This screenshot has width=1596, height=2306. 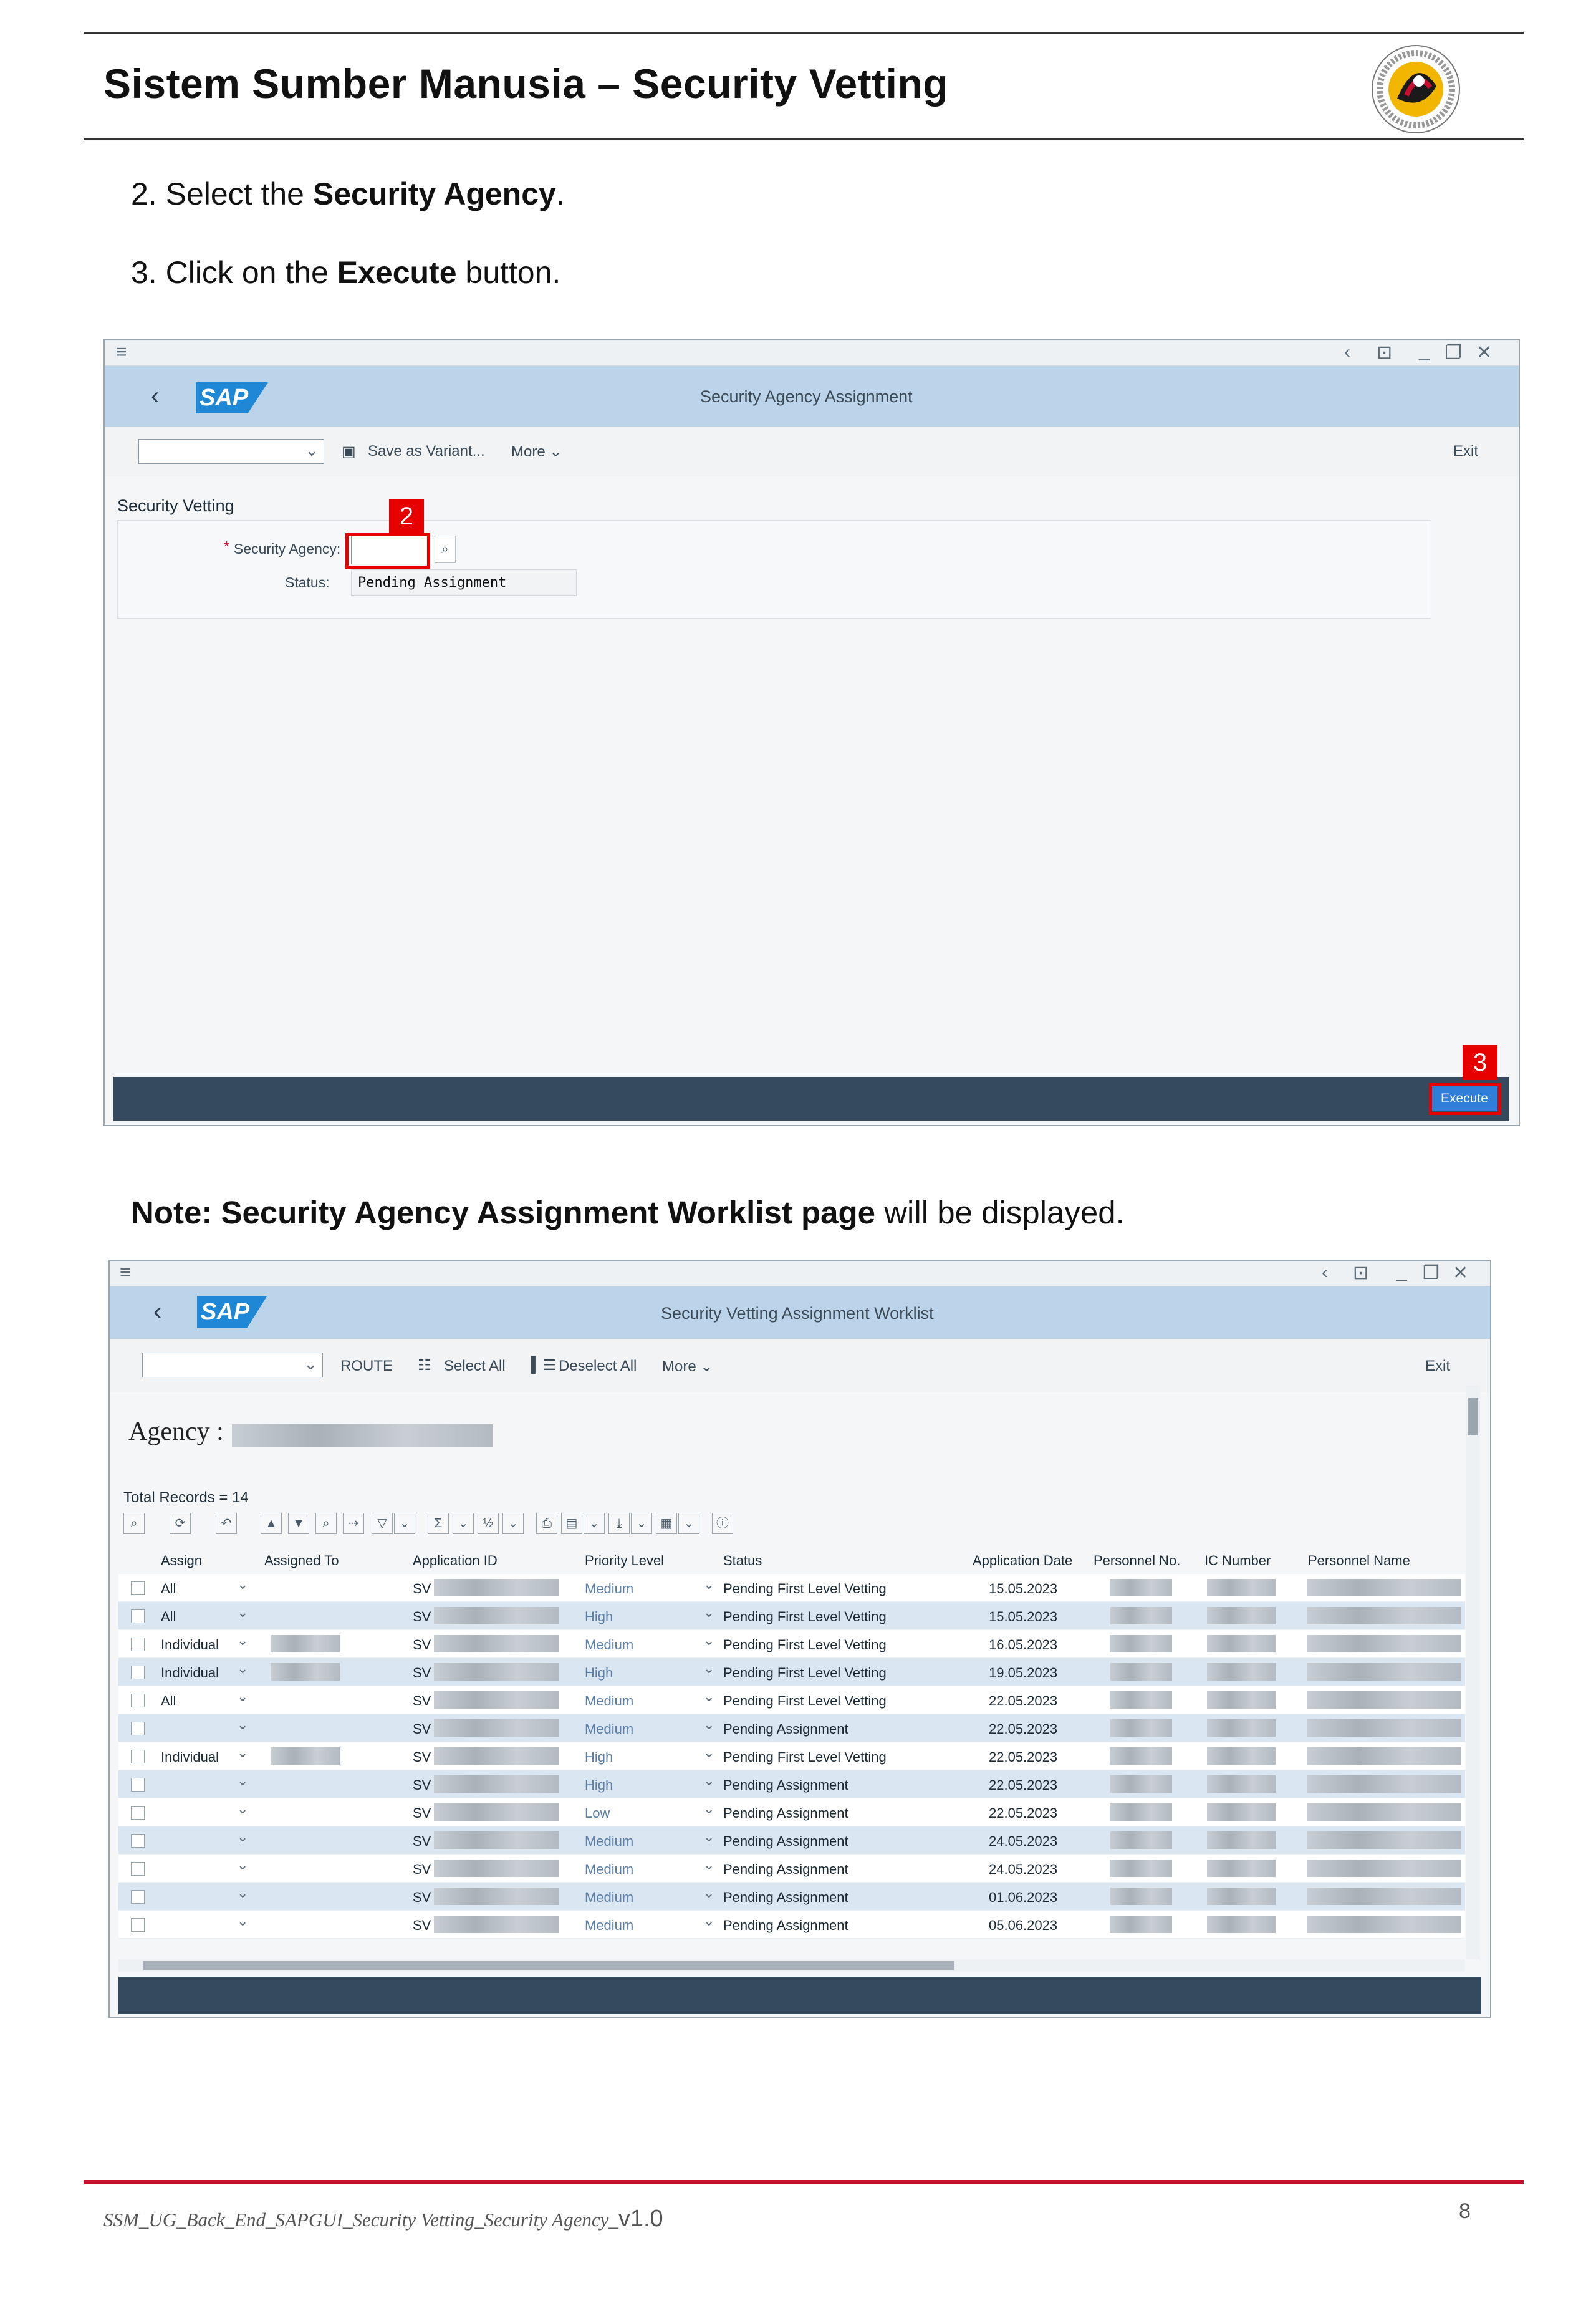 What do you see at coordinates (445, 550) in the screenshot?
I see `value-help-search-icon: ⌕` at bounding box center [445, 550].